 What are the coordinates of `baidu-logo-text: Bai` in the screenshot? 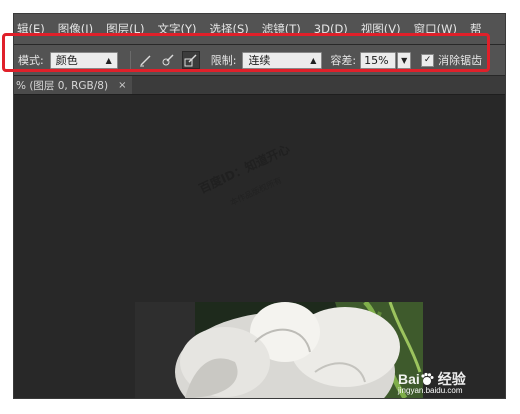 It's located at (409, 379).